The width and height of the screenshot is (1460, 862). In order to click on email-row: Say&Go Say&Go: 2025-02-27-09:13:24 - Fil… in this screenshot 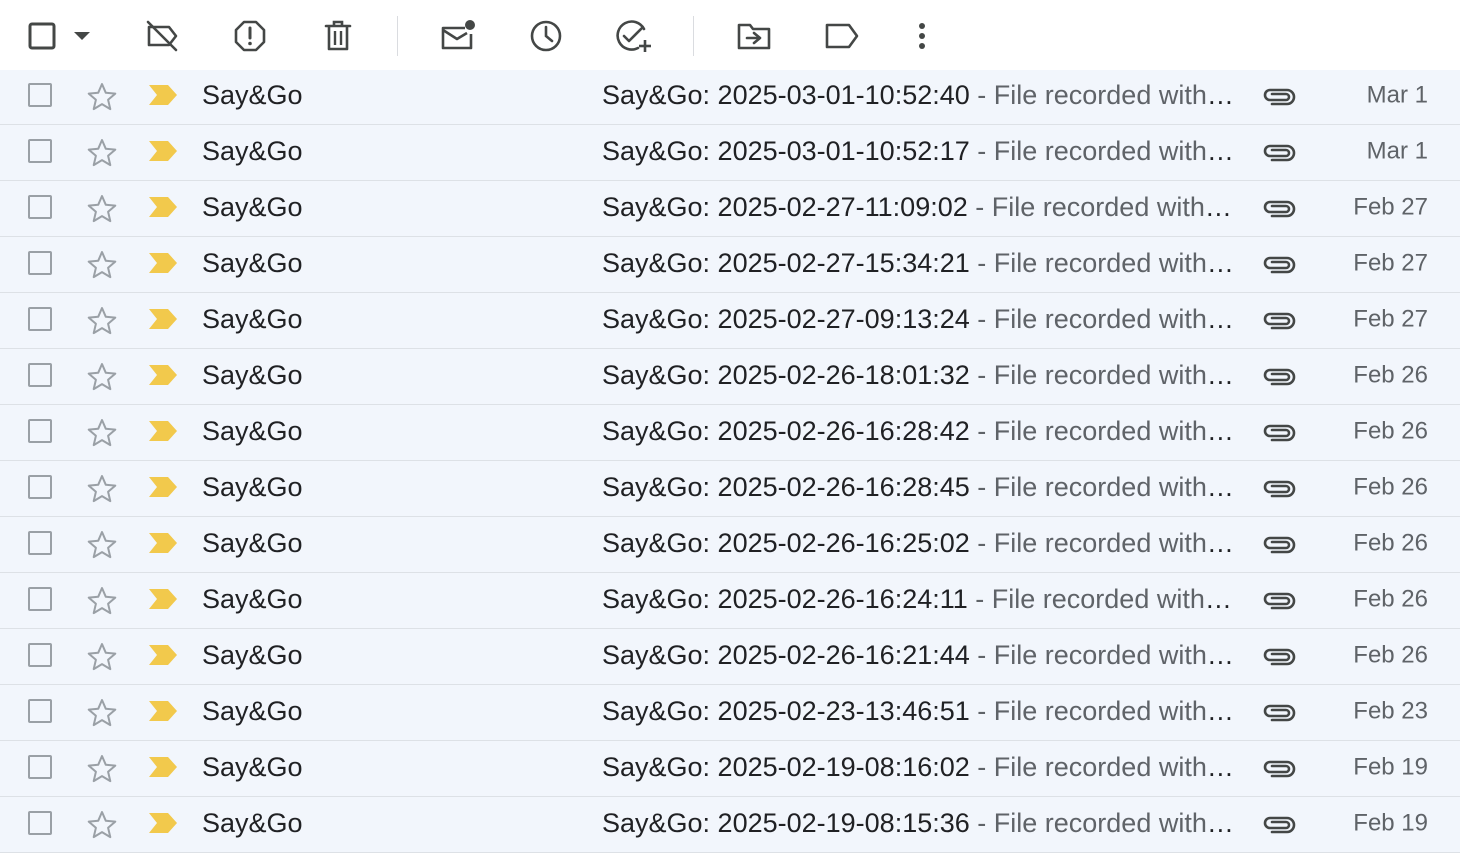, I will do `click(730, 321)`.